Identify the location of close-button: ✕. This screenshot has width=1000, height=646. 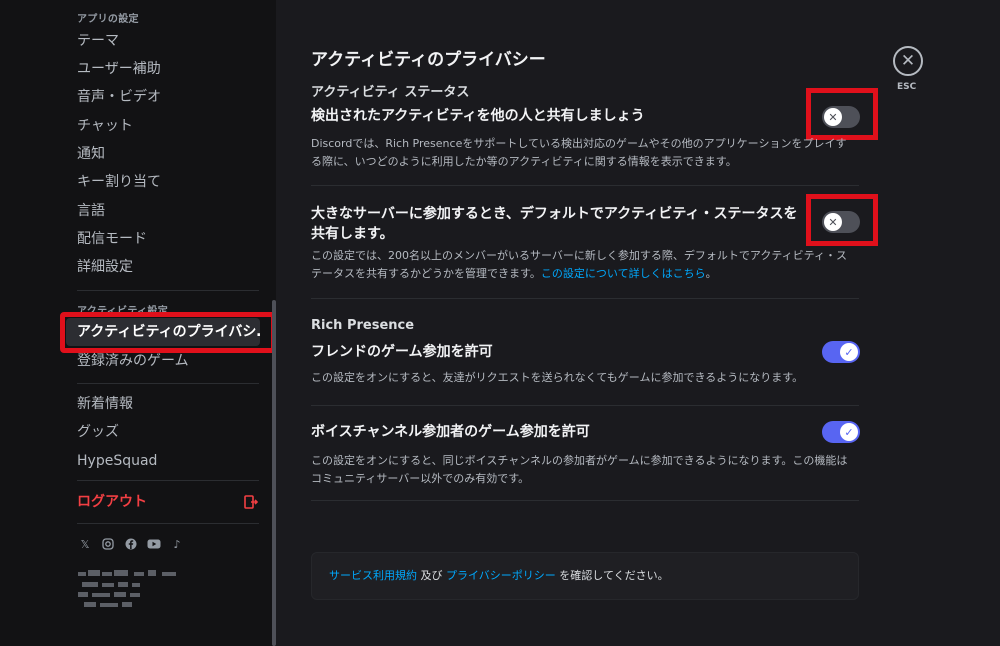
(908, 61).